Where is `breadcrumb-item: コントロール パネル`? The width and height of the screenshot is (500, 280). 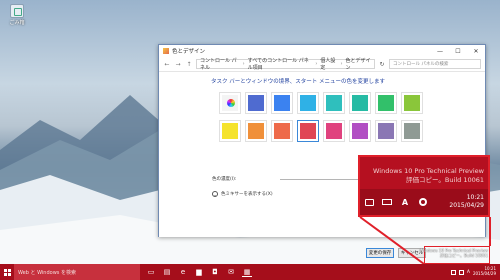 breadcrumb-item: コントロール パネル is located at coordinates (220, 64).